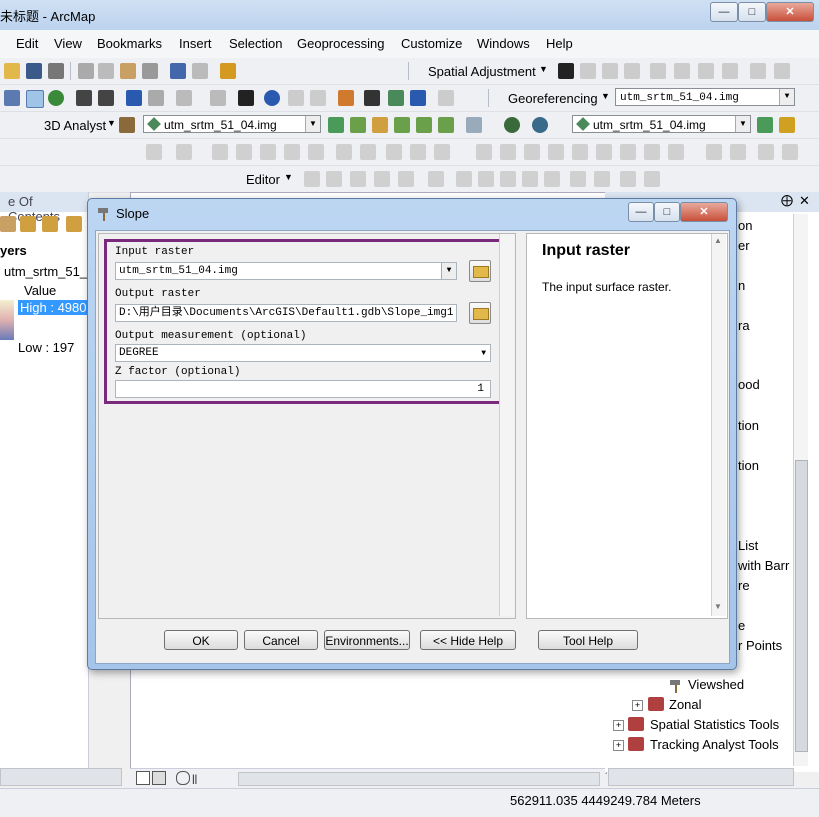  I want to click on cut-icon, so click(86, 71).